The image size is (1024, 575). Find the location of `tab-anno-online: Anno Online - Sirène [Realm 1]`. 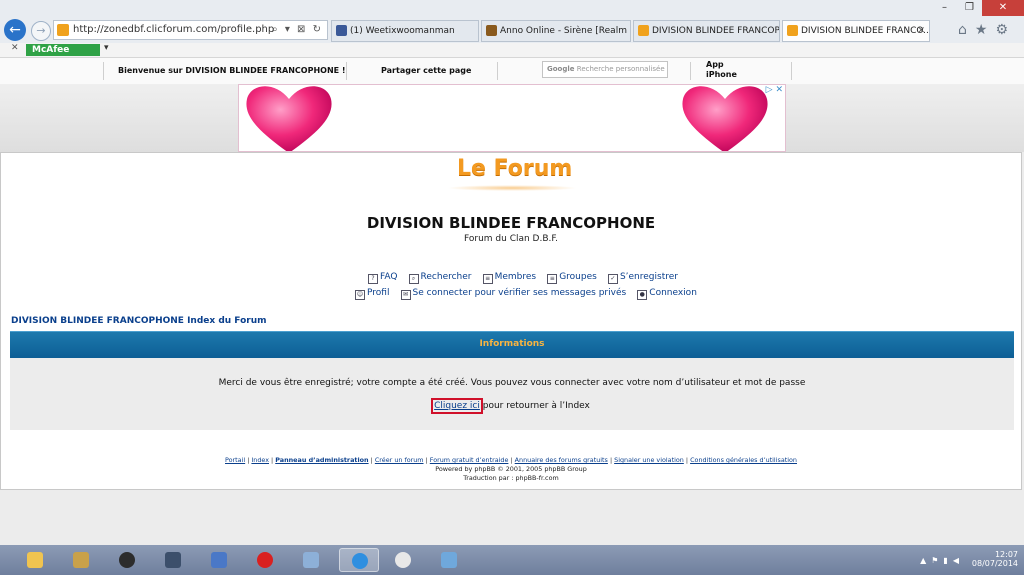

tab-anno-online: Anno Online - Sirène [Realm 1] is located at coordinates (556, 31).